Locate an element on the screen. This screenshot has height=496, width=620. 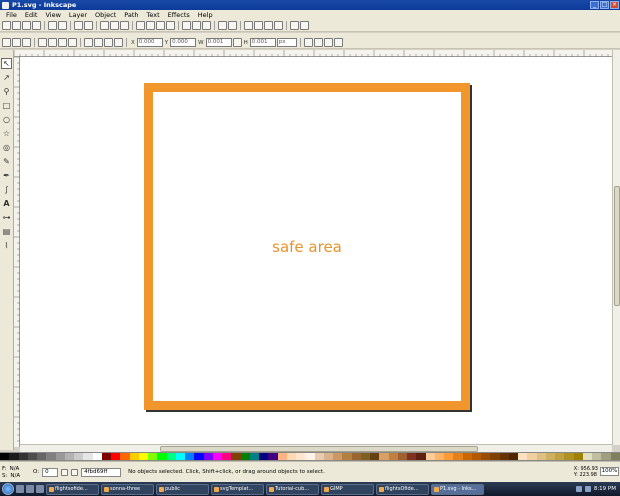
menu-path: Path is located at coordinates (131, 15).